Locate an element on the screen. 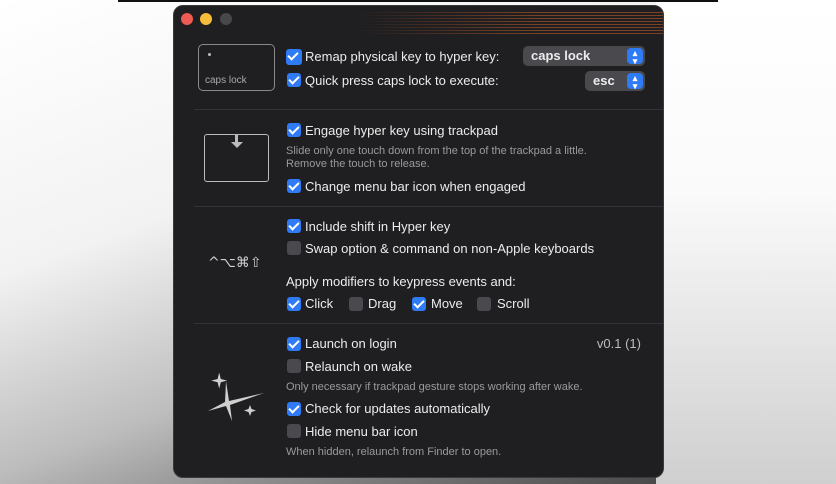 This screenshot has width=836, height=484. change-menu-icon-label: Change menu bar icon when engaged is located at coordinates (415, 186).